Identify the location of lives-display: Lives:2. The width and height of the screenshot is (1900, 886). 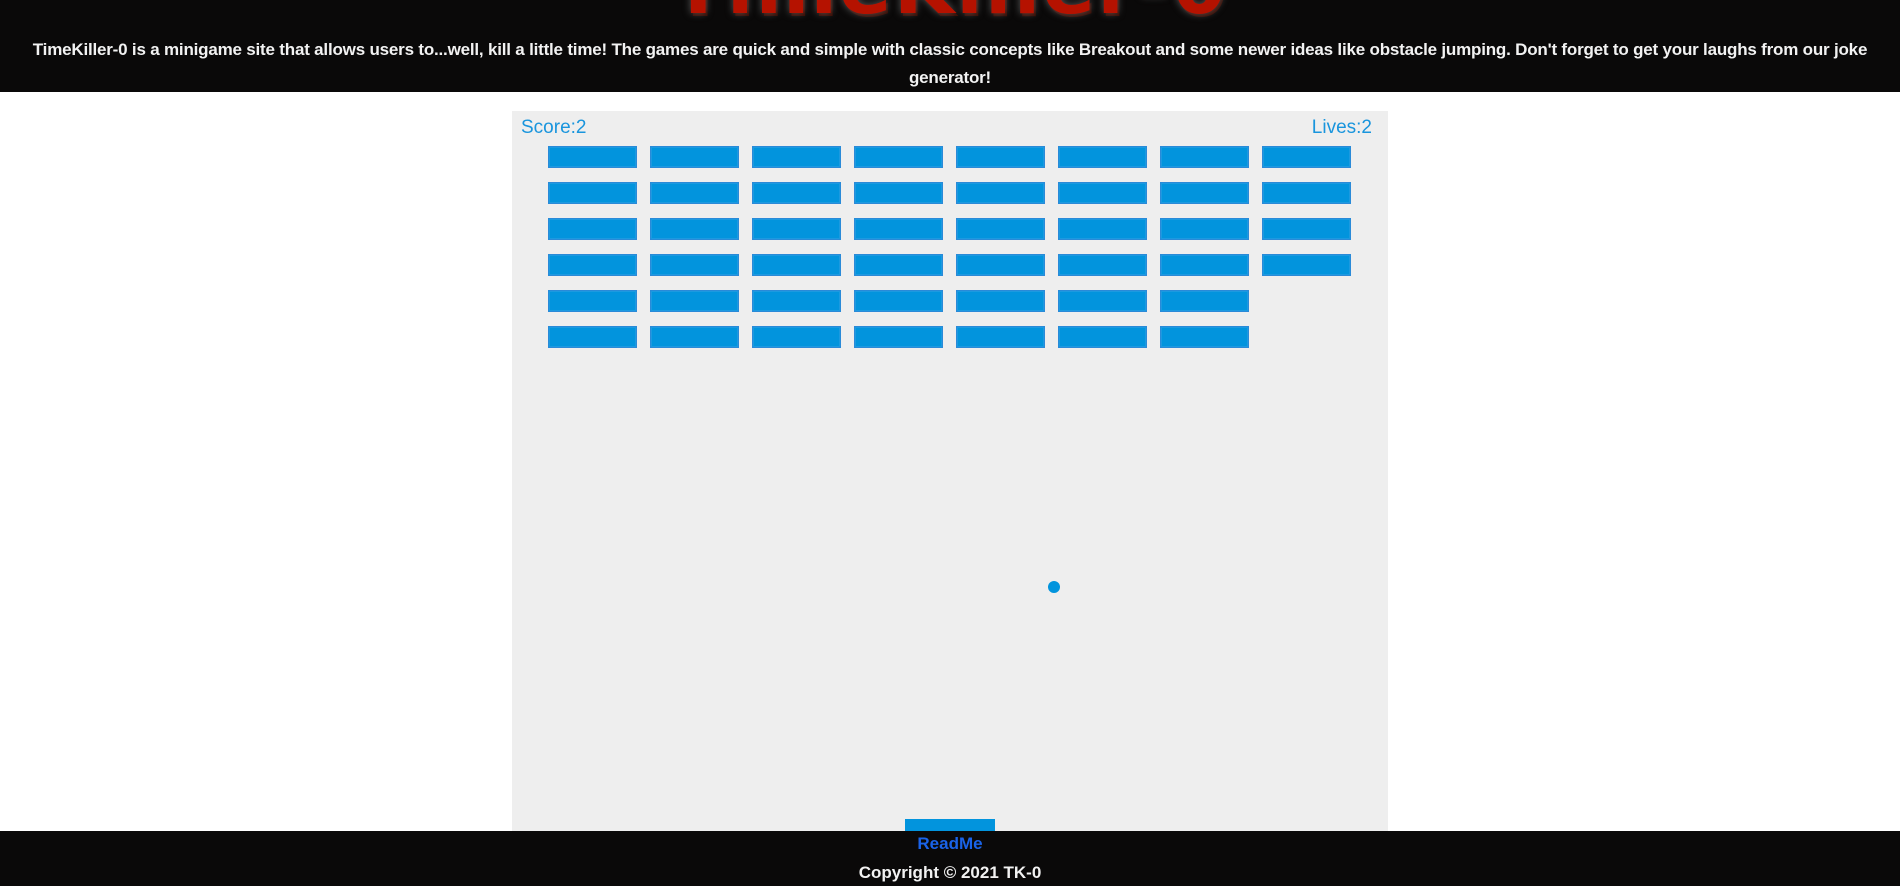
(1341, 127).